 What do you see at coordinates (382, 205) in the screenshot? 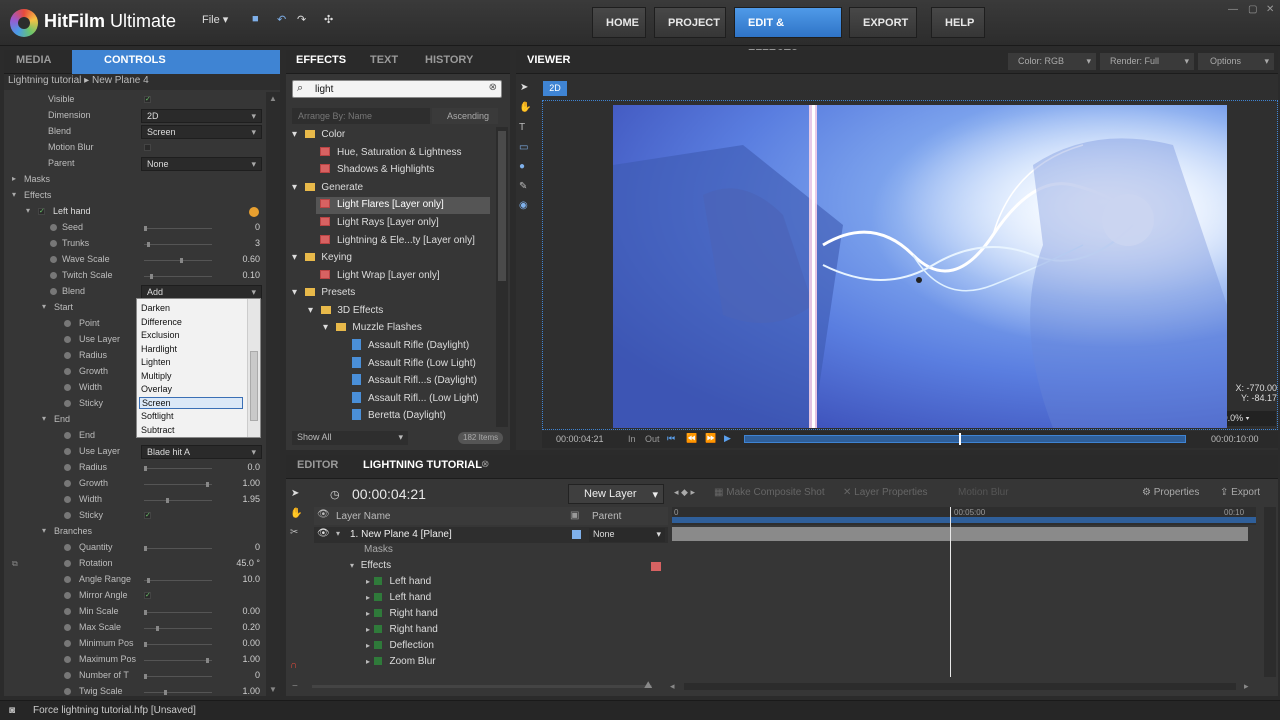
I see `effect-item-selected: Light Flares [Layer only]` at bounding box center [382, 205].